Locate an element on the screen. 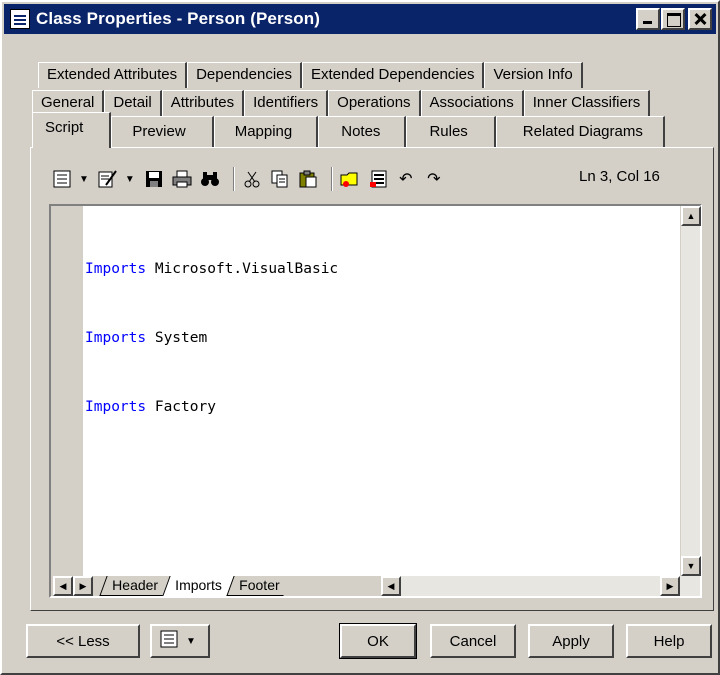 Image resolution: width=720 pixels, height=675 pixels. redo-icon: ↷ is located at coordinates (434, 179).